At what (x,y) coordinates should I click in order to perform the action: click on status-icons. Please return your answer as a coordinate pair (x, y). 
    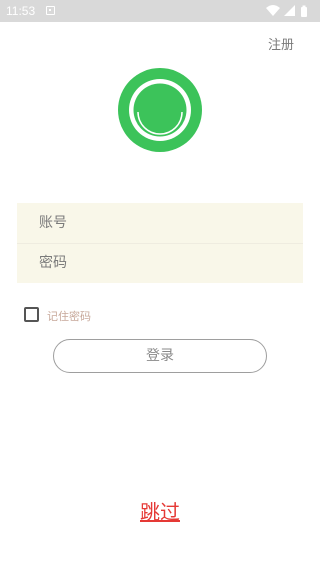
    Looking at the image, I should click on (289, 11).